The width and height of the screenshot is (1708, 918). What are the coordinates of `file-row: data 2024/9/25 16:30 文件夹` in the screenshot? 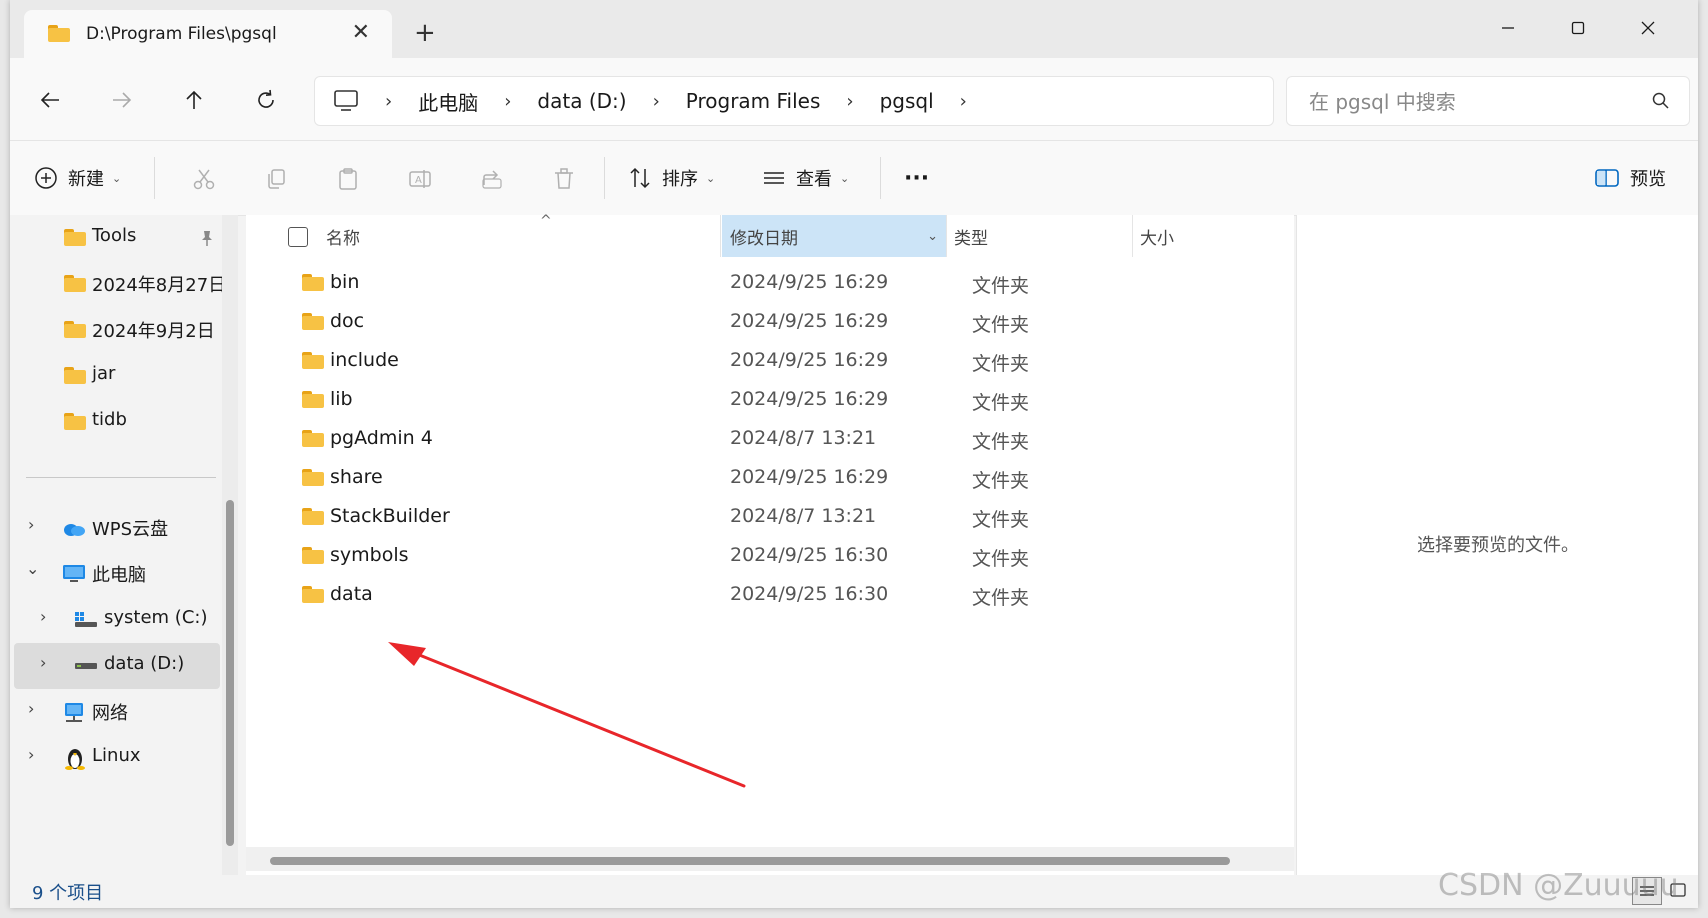 It's located at (770, 594).